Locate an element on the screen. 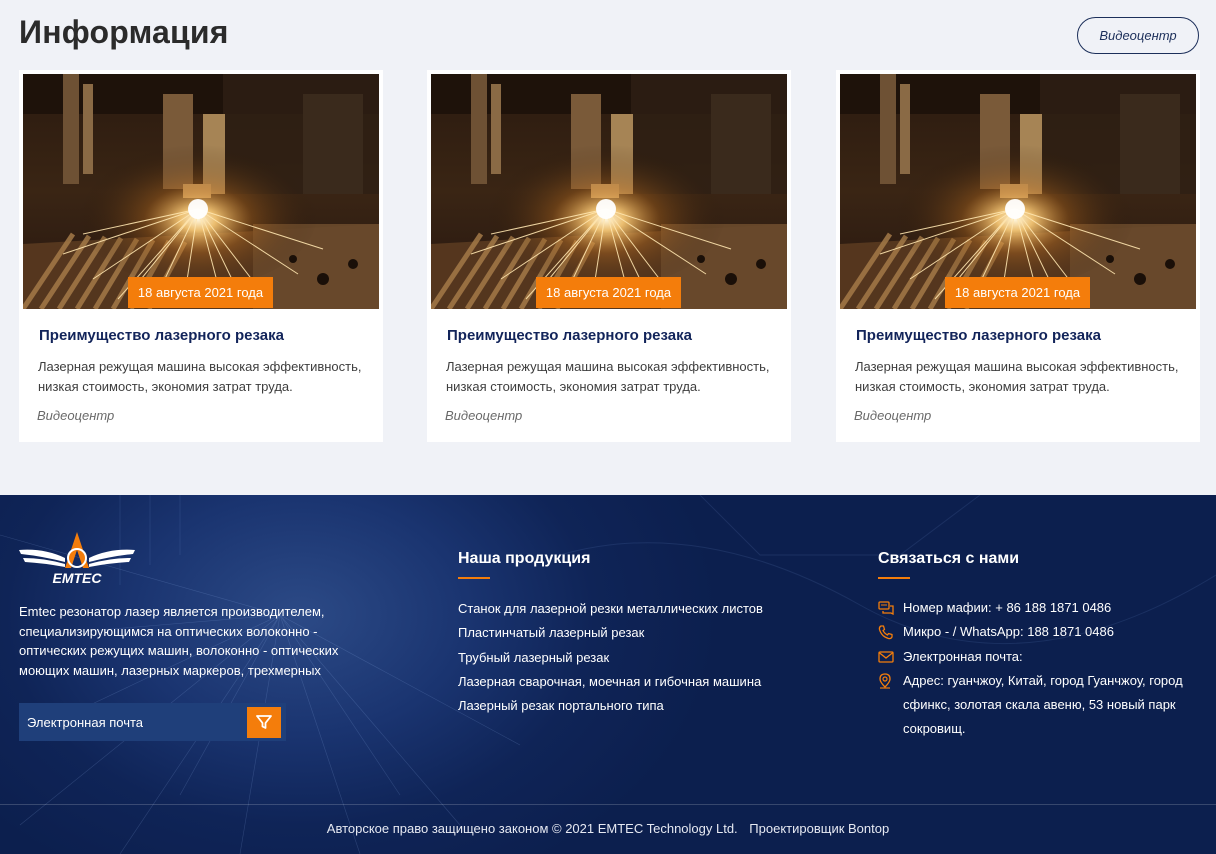  contact-phone-text: Номер мафии: + 86 188 1871 0486 is located at coordinates (1055, 608).